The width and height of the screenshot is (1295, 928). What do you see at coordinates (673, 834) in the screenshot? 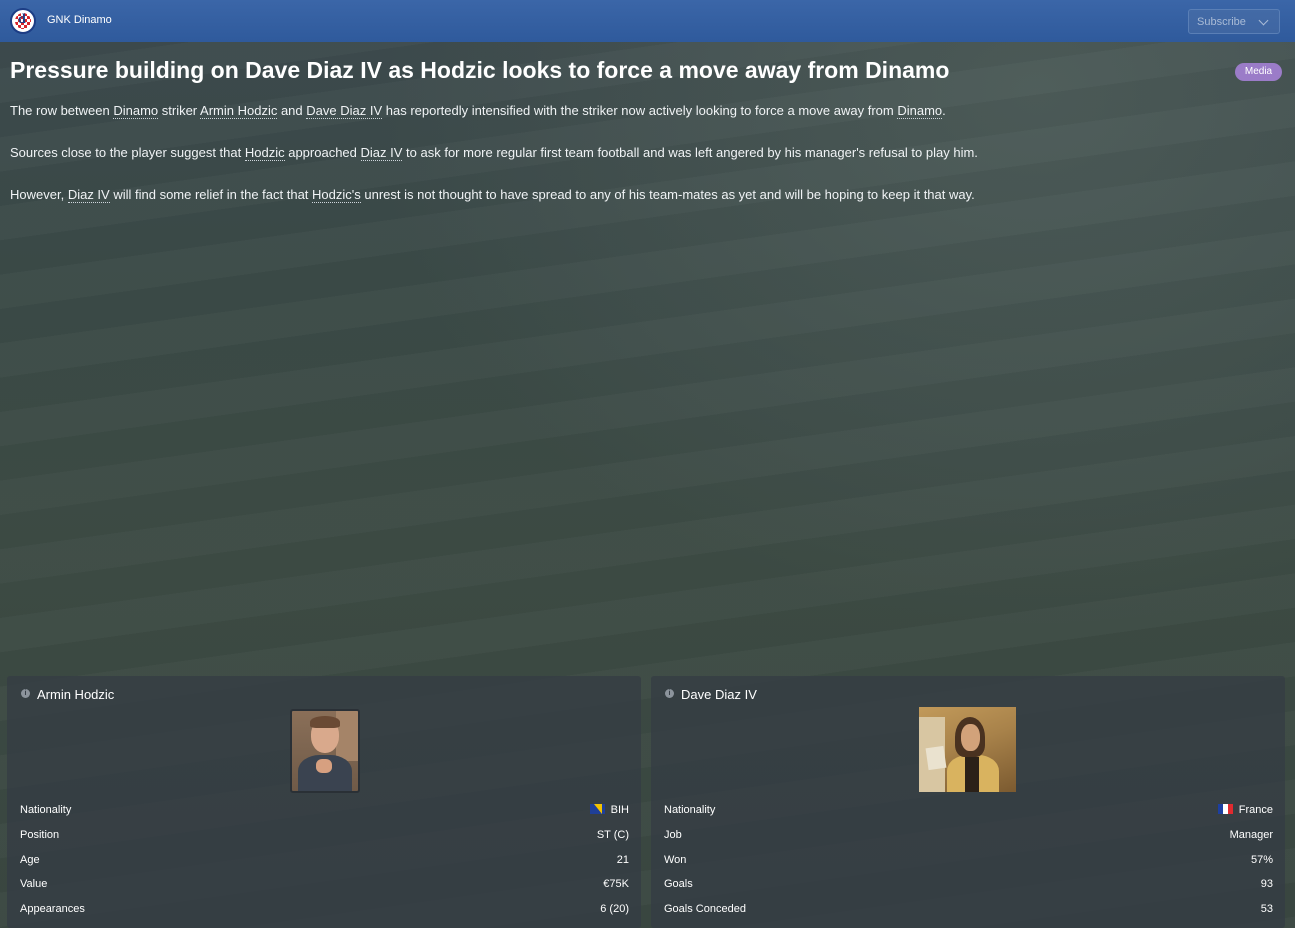
I see `row-label: Job` at bounding box center [673, 834].